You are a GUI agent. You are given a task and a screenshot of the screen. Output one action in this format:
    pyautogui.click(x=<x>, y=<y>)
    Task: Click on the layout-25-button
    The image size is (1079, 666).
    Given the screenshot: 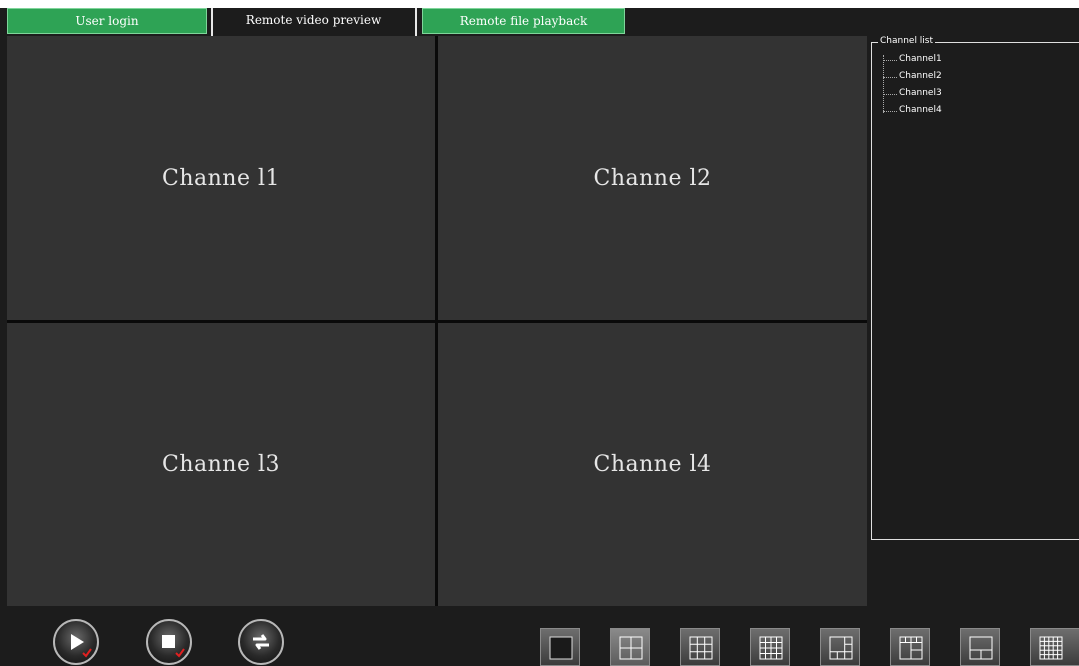 What is the action you would take?
    pyautogui.click(x=1054, y=647)
    